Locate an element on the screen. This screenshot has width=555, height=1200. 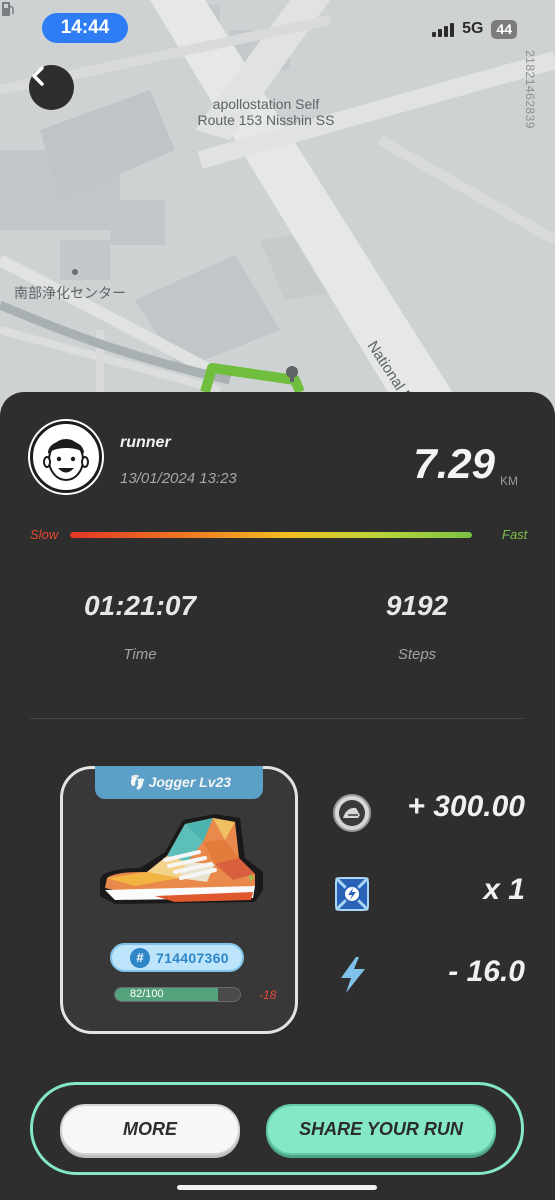
network-type: 5G is located at coordinates (473, 28).